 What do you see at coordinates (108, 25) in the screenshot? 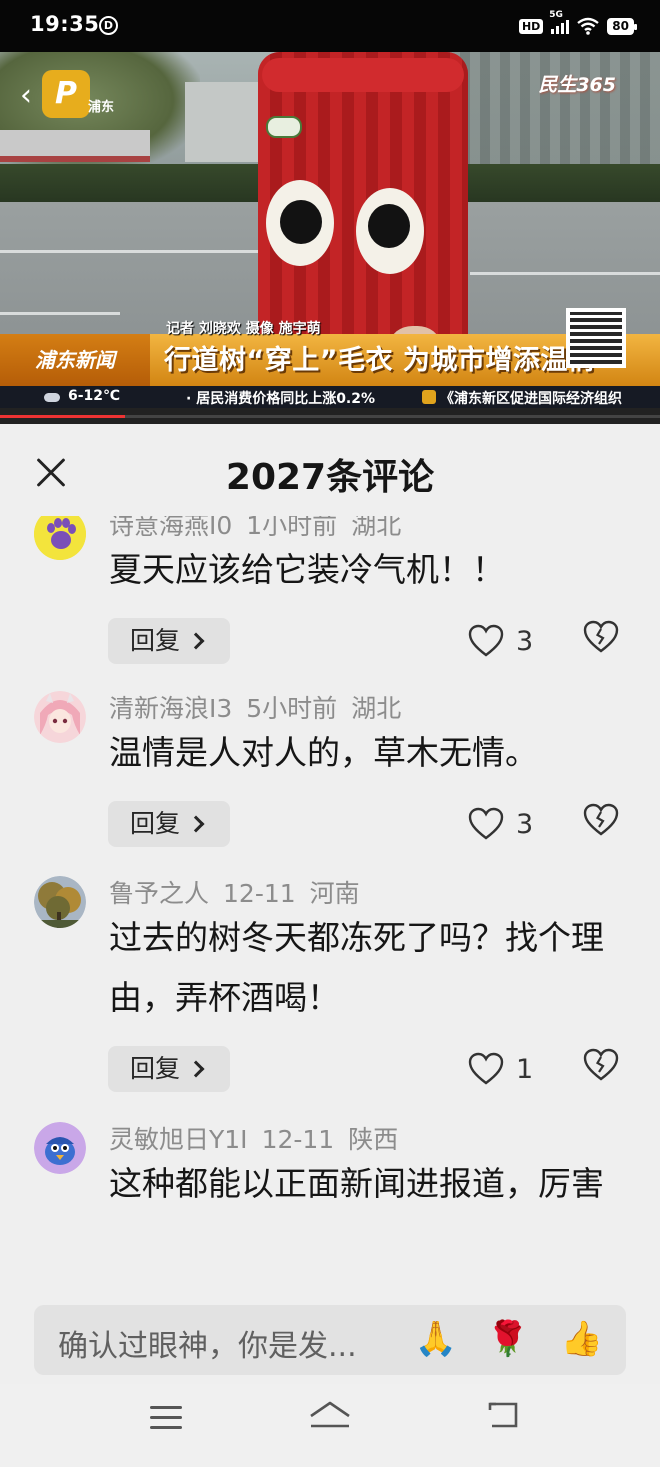
I see `app-notification-icon: D` at bounding box center [108, 25].